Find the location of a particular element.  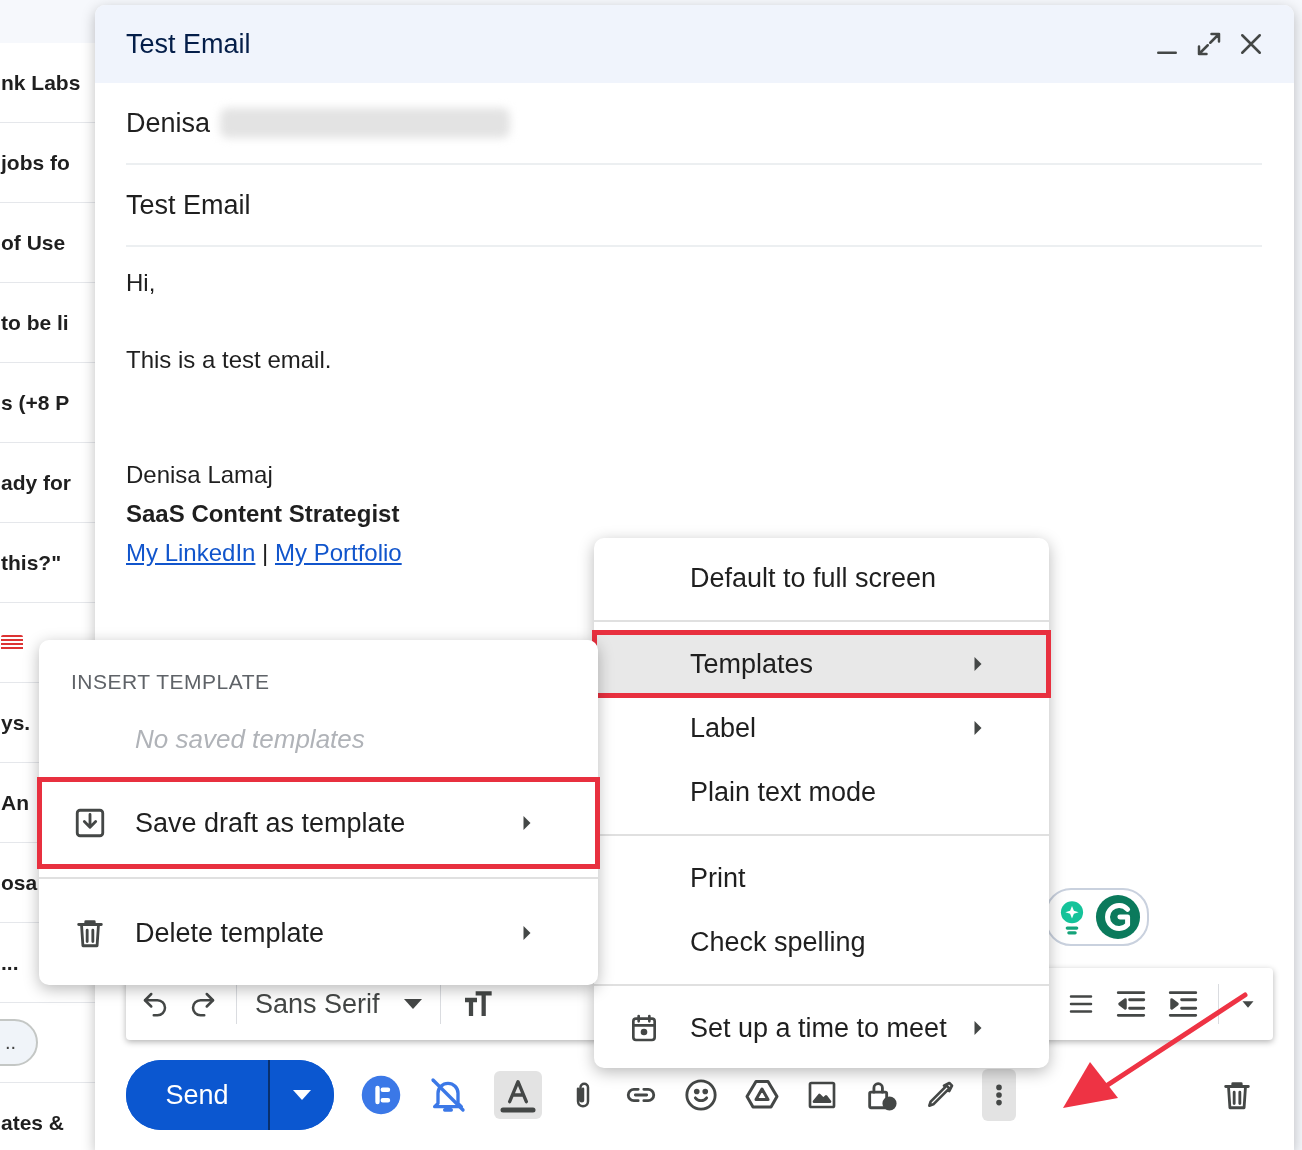

signature-name: Denisa Lamaj is located at coordinates (200, 474).